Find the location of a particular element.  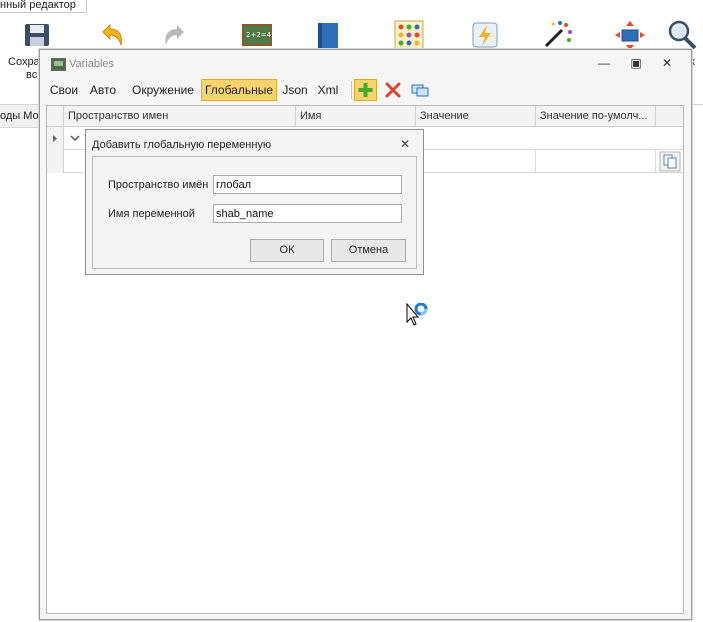

minimize-icon: — is located at coordinates (604, 63).